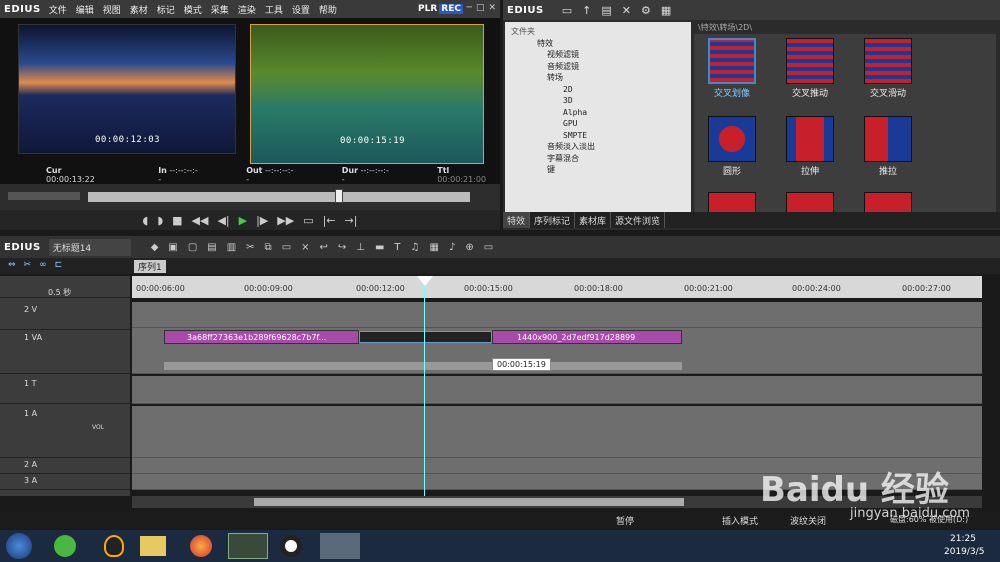 The width and height of the screenshot is (1000, 562). What do you see at coordinates (732, 61) in the screenshot?
I see `tile-cross-wipe` at bounding box center [732, 61].